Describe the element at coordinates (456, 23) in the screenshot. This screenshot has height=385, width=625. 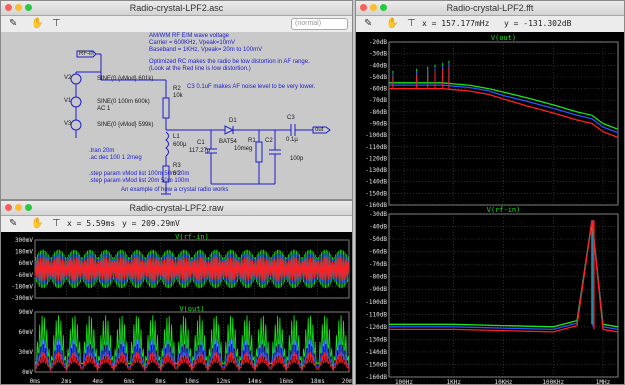
I see `fft-readout-x: x = 157.177mHz` at that location.